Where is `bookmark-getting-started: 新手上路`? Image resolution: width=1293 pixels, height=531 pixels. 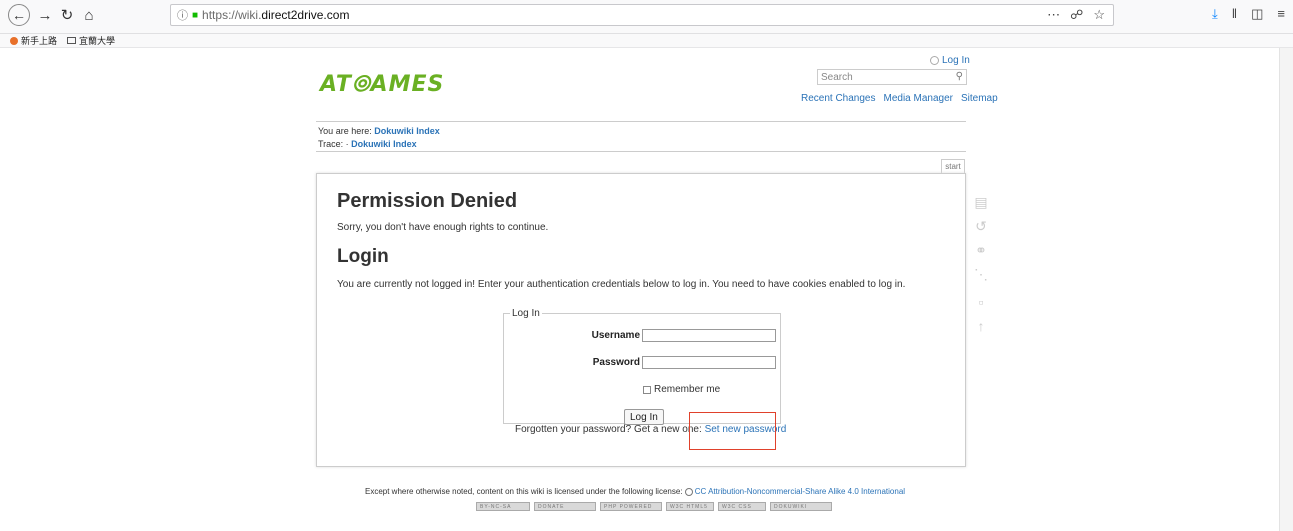 bookmark-getting-started: 新手上路 is located at coordinates (33, 40).